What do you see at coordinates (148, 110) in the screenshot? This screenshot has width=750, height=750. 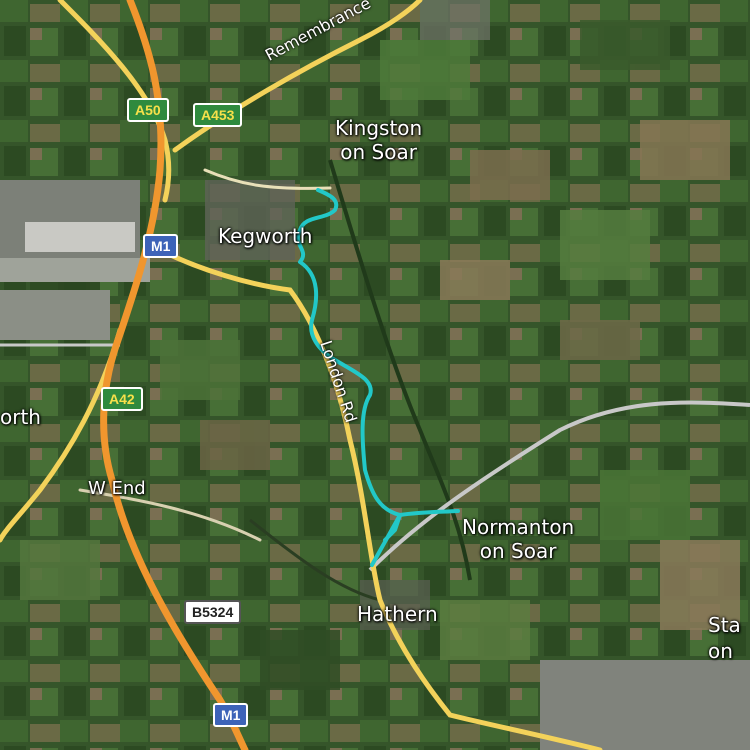 I see `road-shield-a50: A50` at bounding box center [148, 110].